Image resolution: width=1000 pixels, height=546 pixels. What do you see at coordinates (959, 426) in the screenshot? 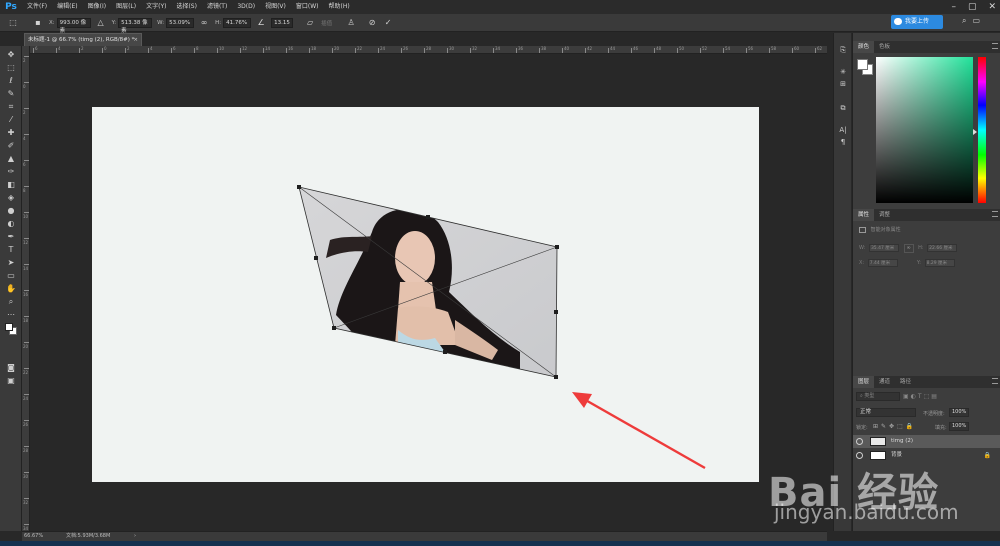
I see `fill-field: 100%` at bounding box center [959, 426].